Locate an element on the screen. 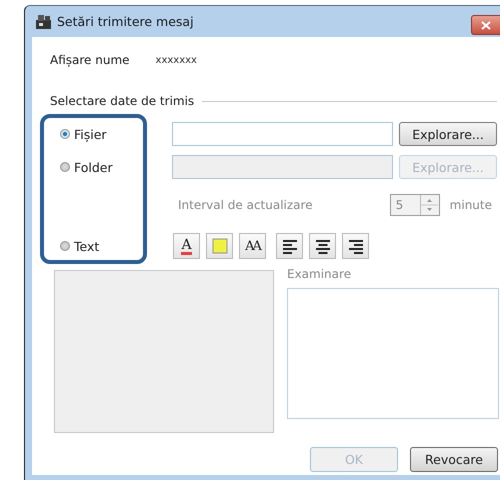  section-title: Selectare date de trimis is located at coordinates (122, 101).